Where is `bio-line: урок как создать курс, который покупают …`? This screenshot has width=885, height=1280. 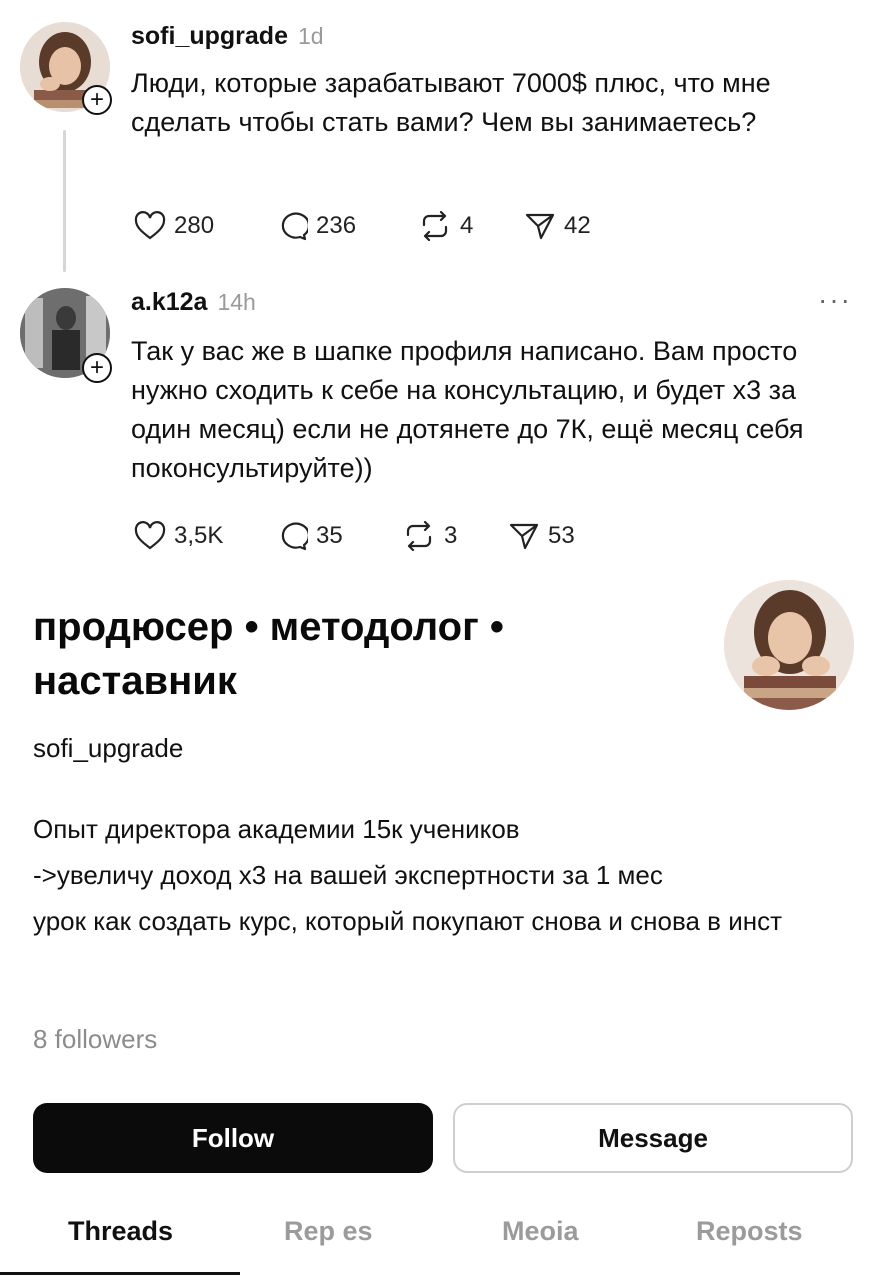 bio-line: урок как создать курс, который покупают … is located at coordinates (408, 921).